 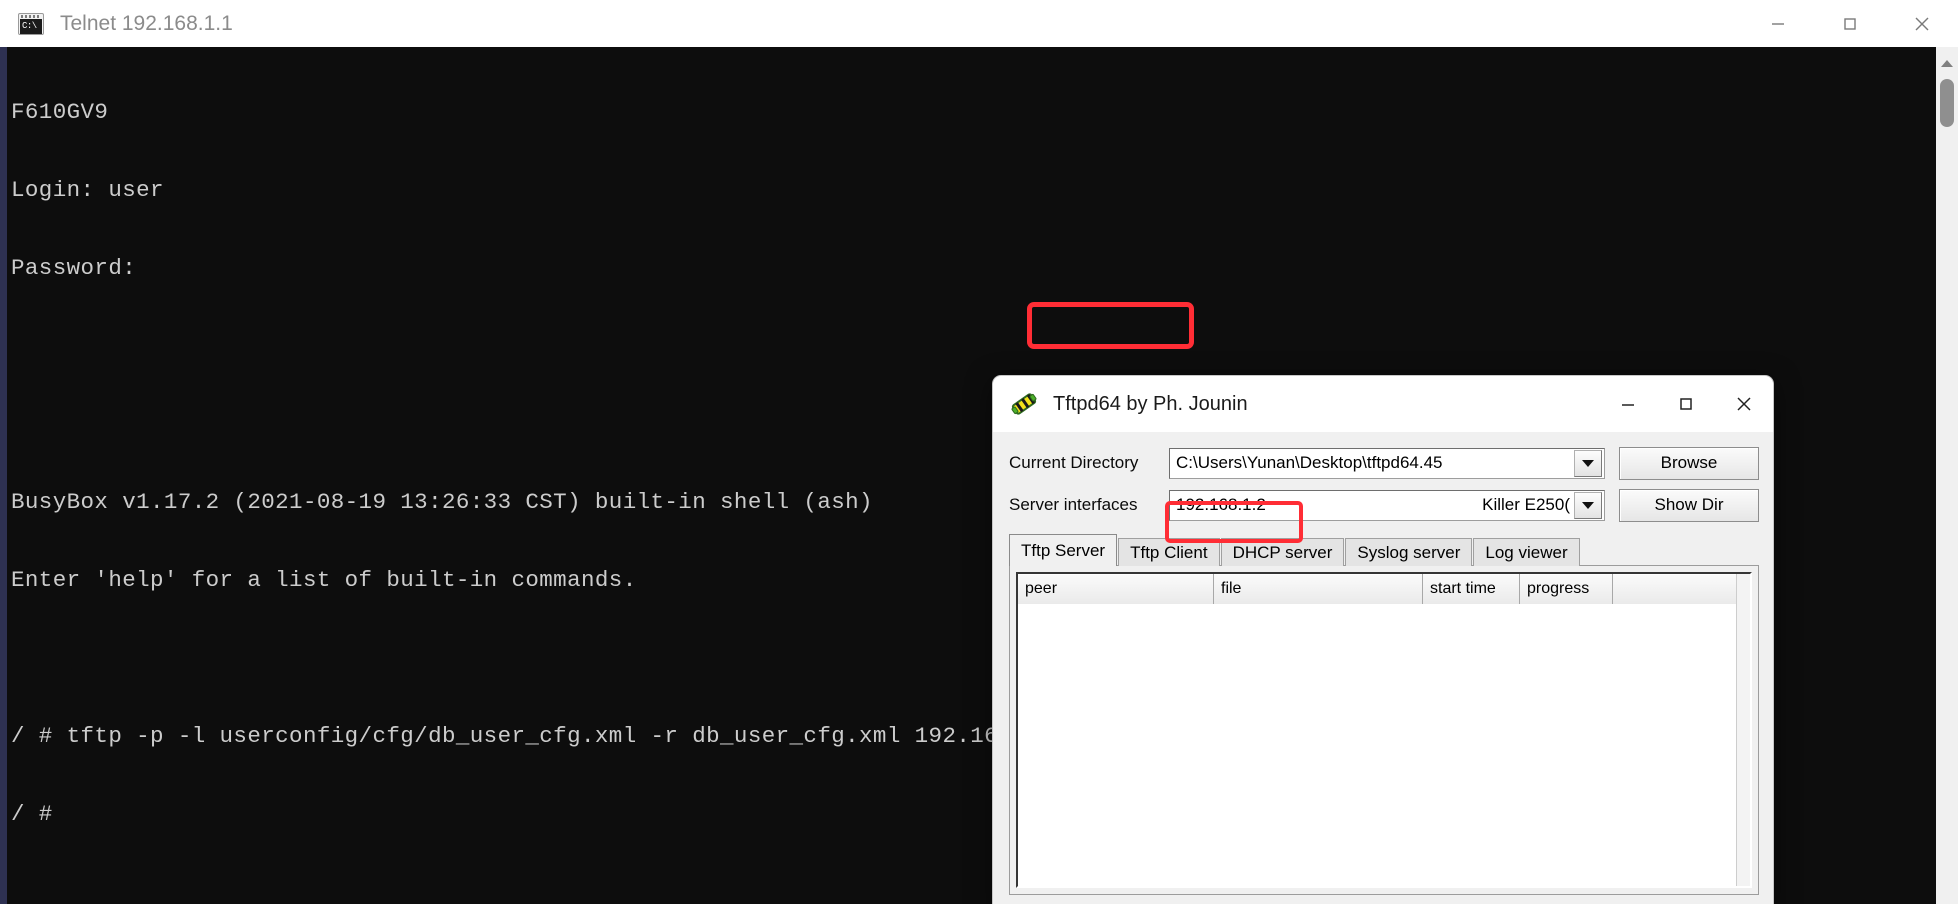 I want to click on tab-log-viewer: Log viewer, so click(x=1526, y=552).